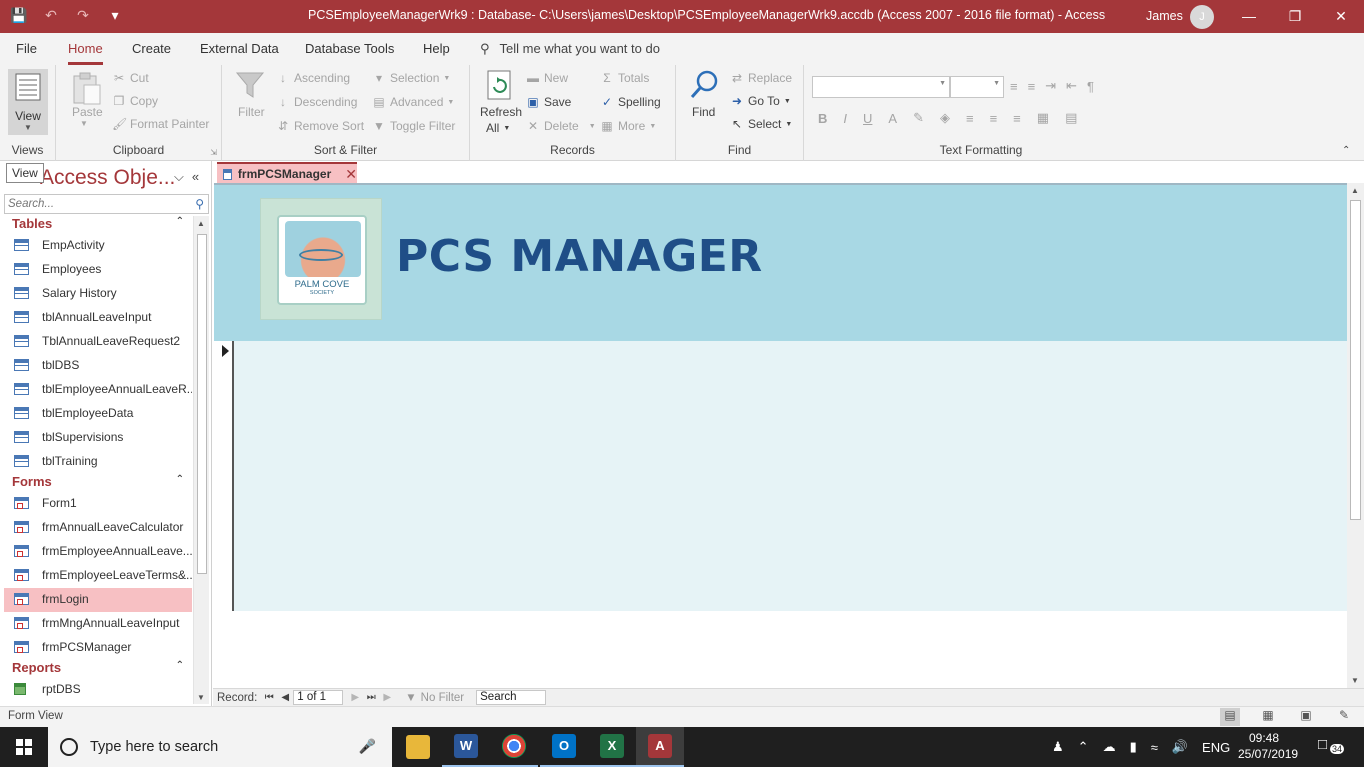 This screenshot has width=1364, height=767. Describe the element at coordinates (411, 78) in the screenshot. I see `selection-button: ▾ Selection ▼` at that location.